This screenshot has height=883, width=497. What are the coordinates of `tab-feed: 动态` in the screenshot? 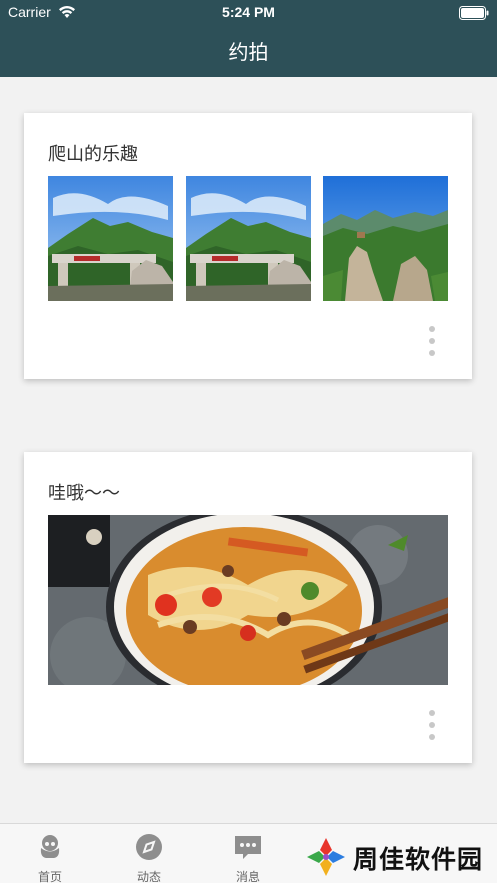 It's located at (149, 853).